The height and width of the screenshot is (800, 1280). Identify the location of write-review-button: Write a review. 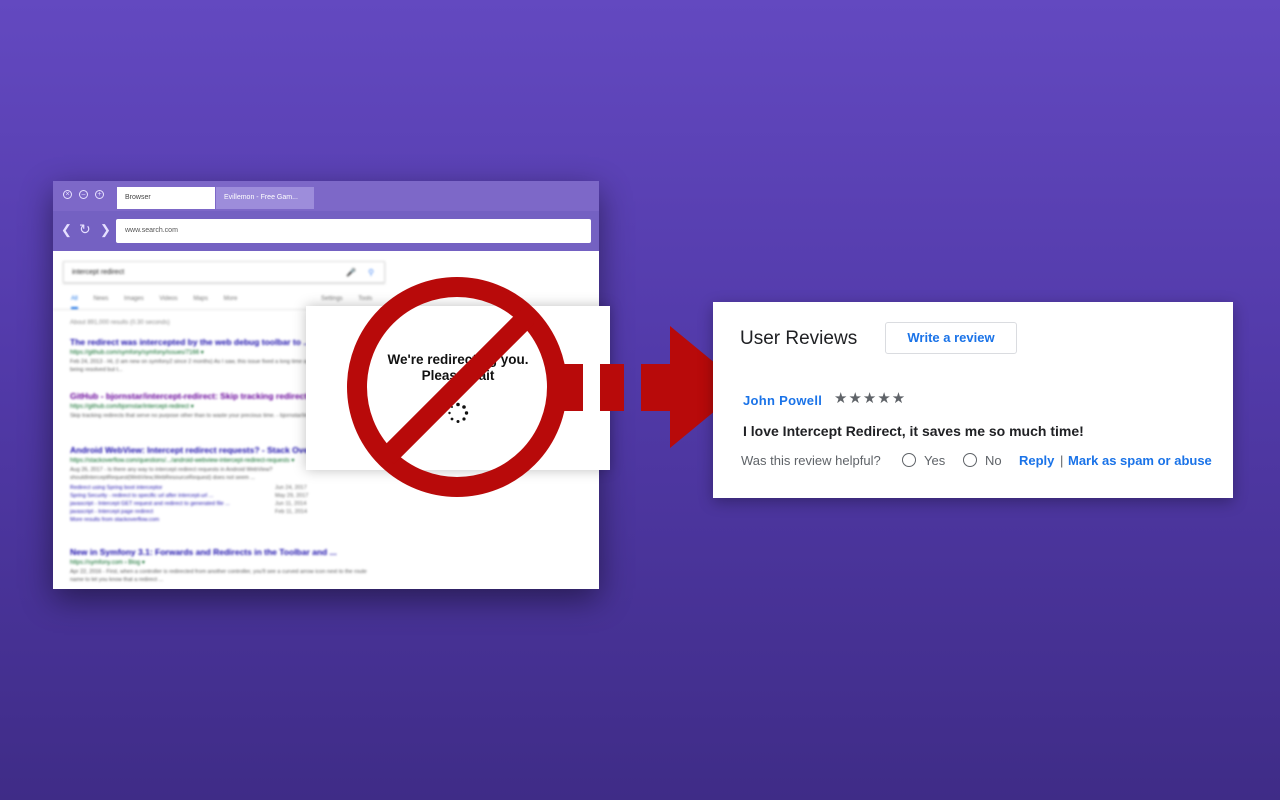
(951, 338).